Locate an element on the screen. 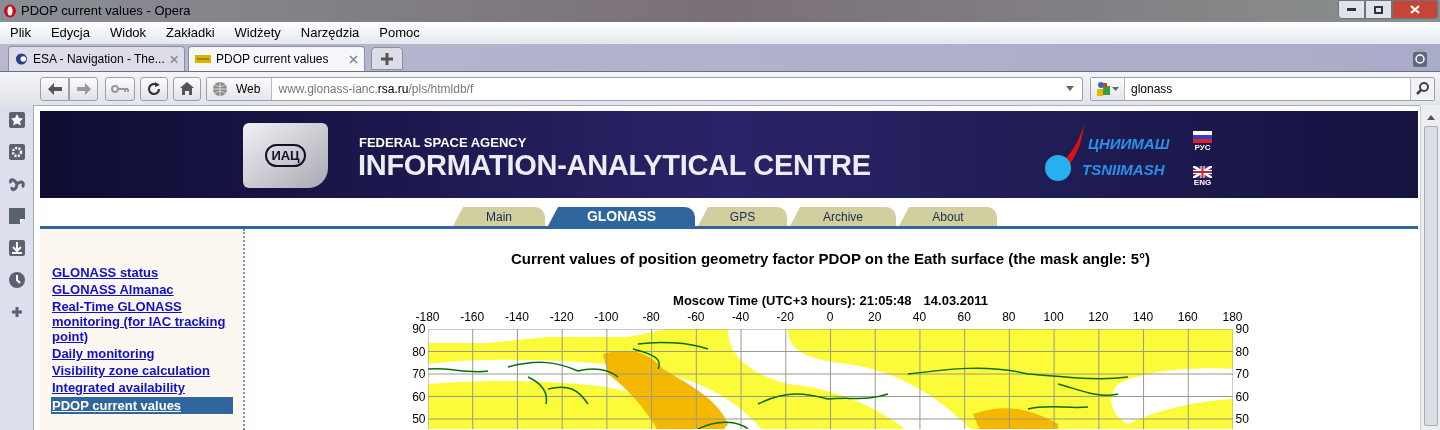  menu-item: Narzędzia is located at coordinates (330, 33).